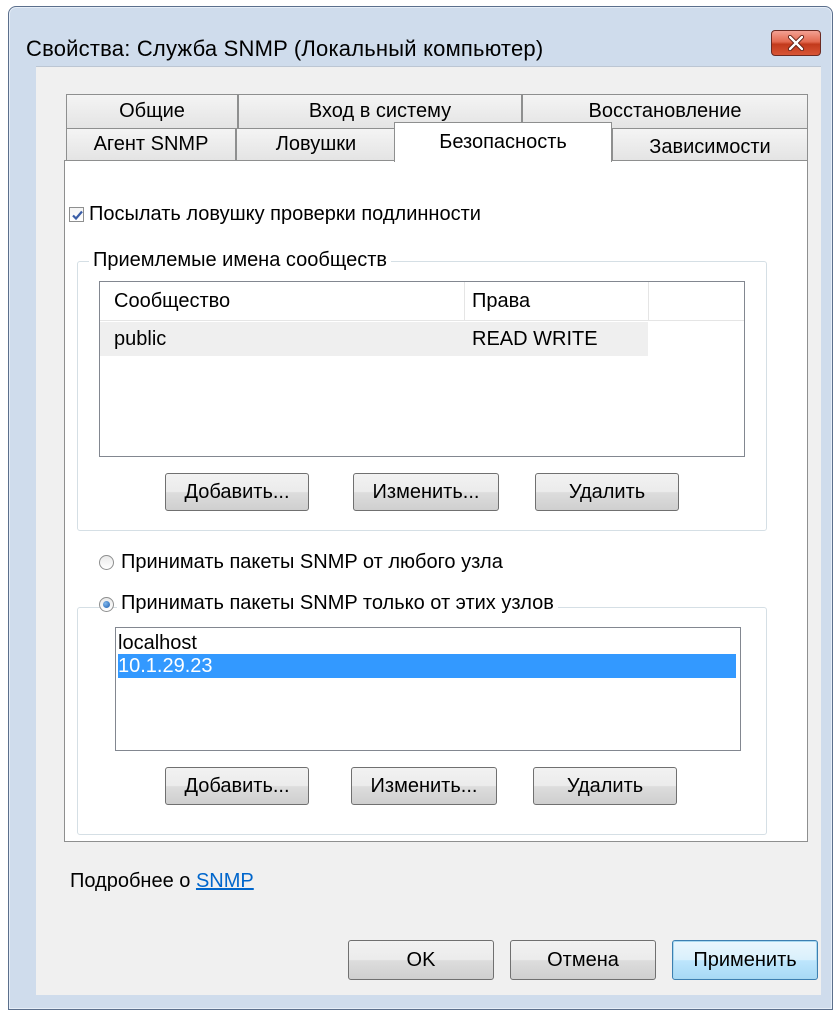  I want to click on close-icon, so click(796, 43).